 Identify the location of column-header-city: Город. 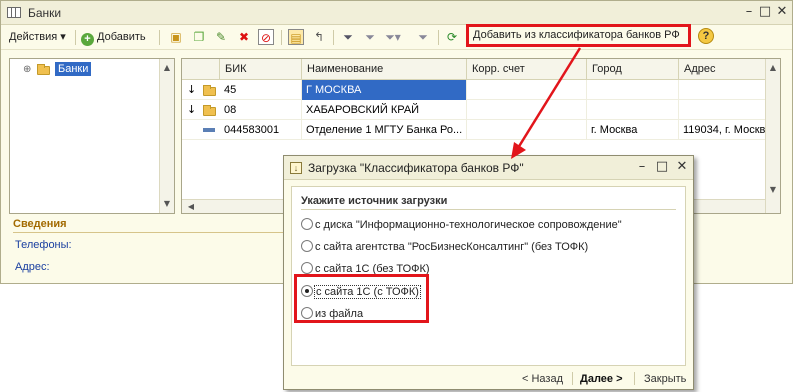
(633, 69).